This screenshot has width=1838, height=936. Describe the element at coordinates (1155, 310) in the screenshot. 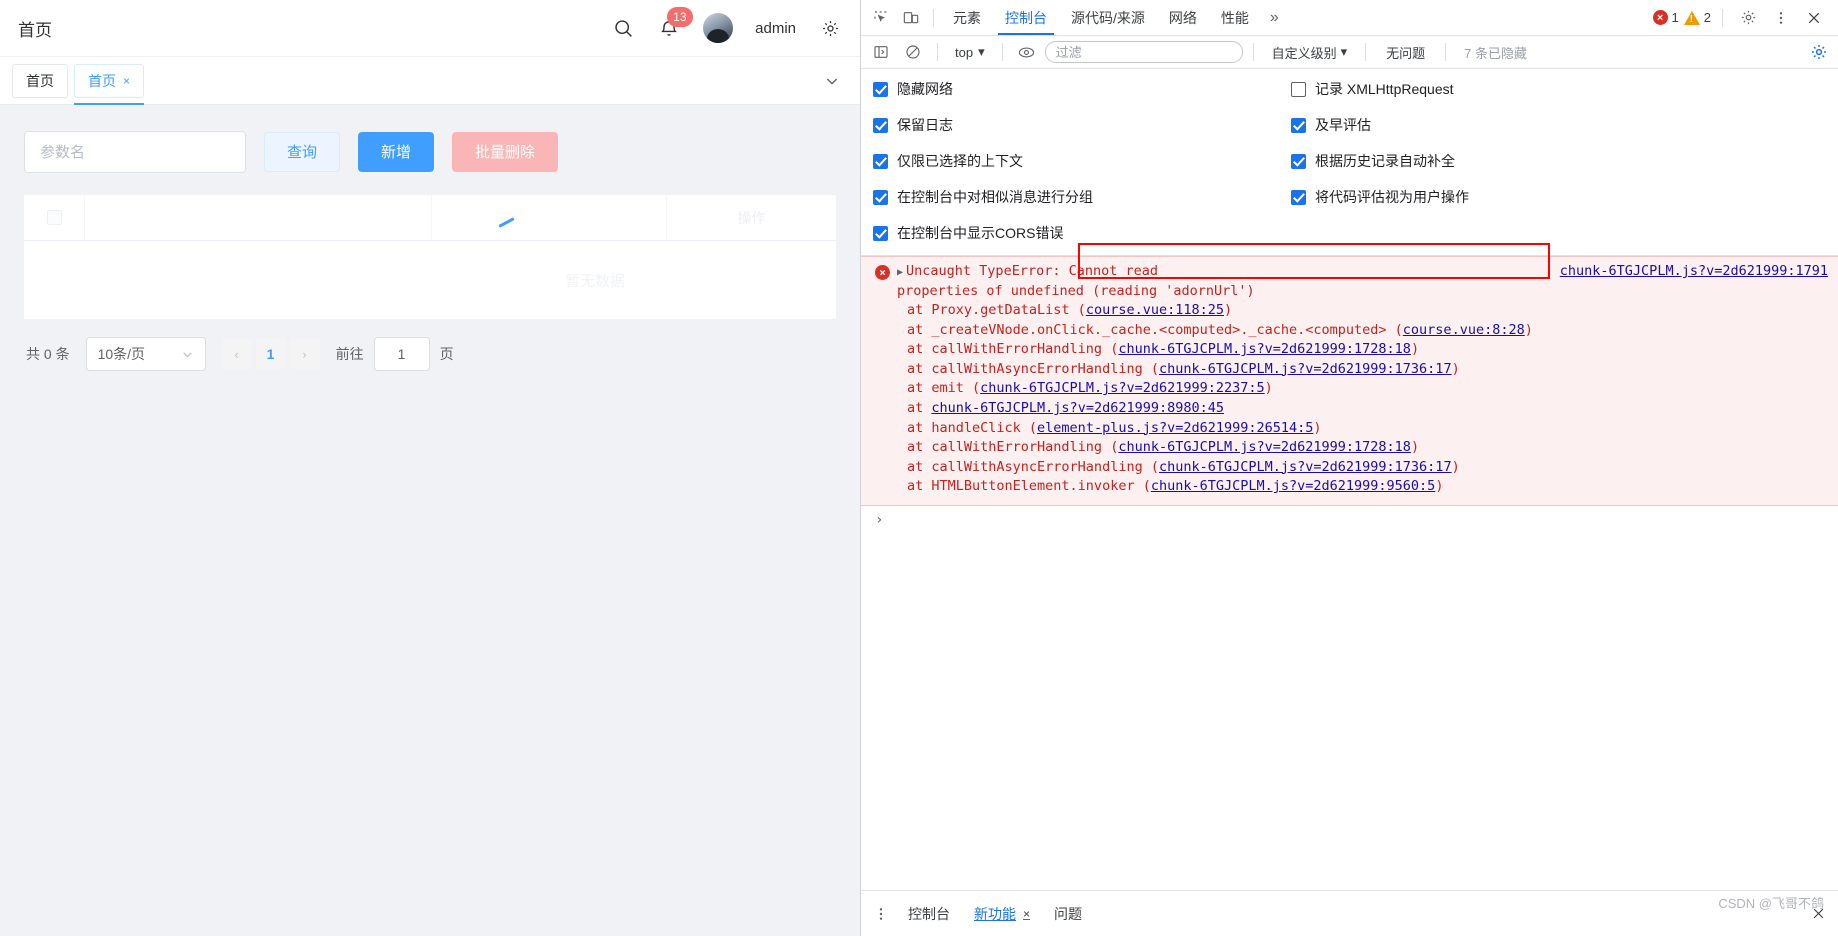

I see `stack-link: course.vue:118:25` at that location.